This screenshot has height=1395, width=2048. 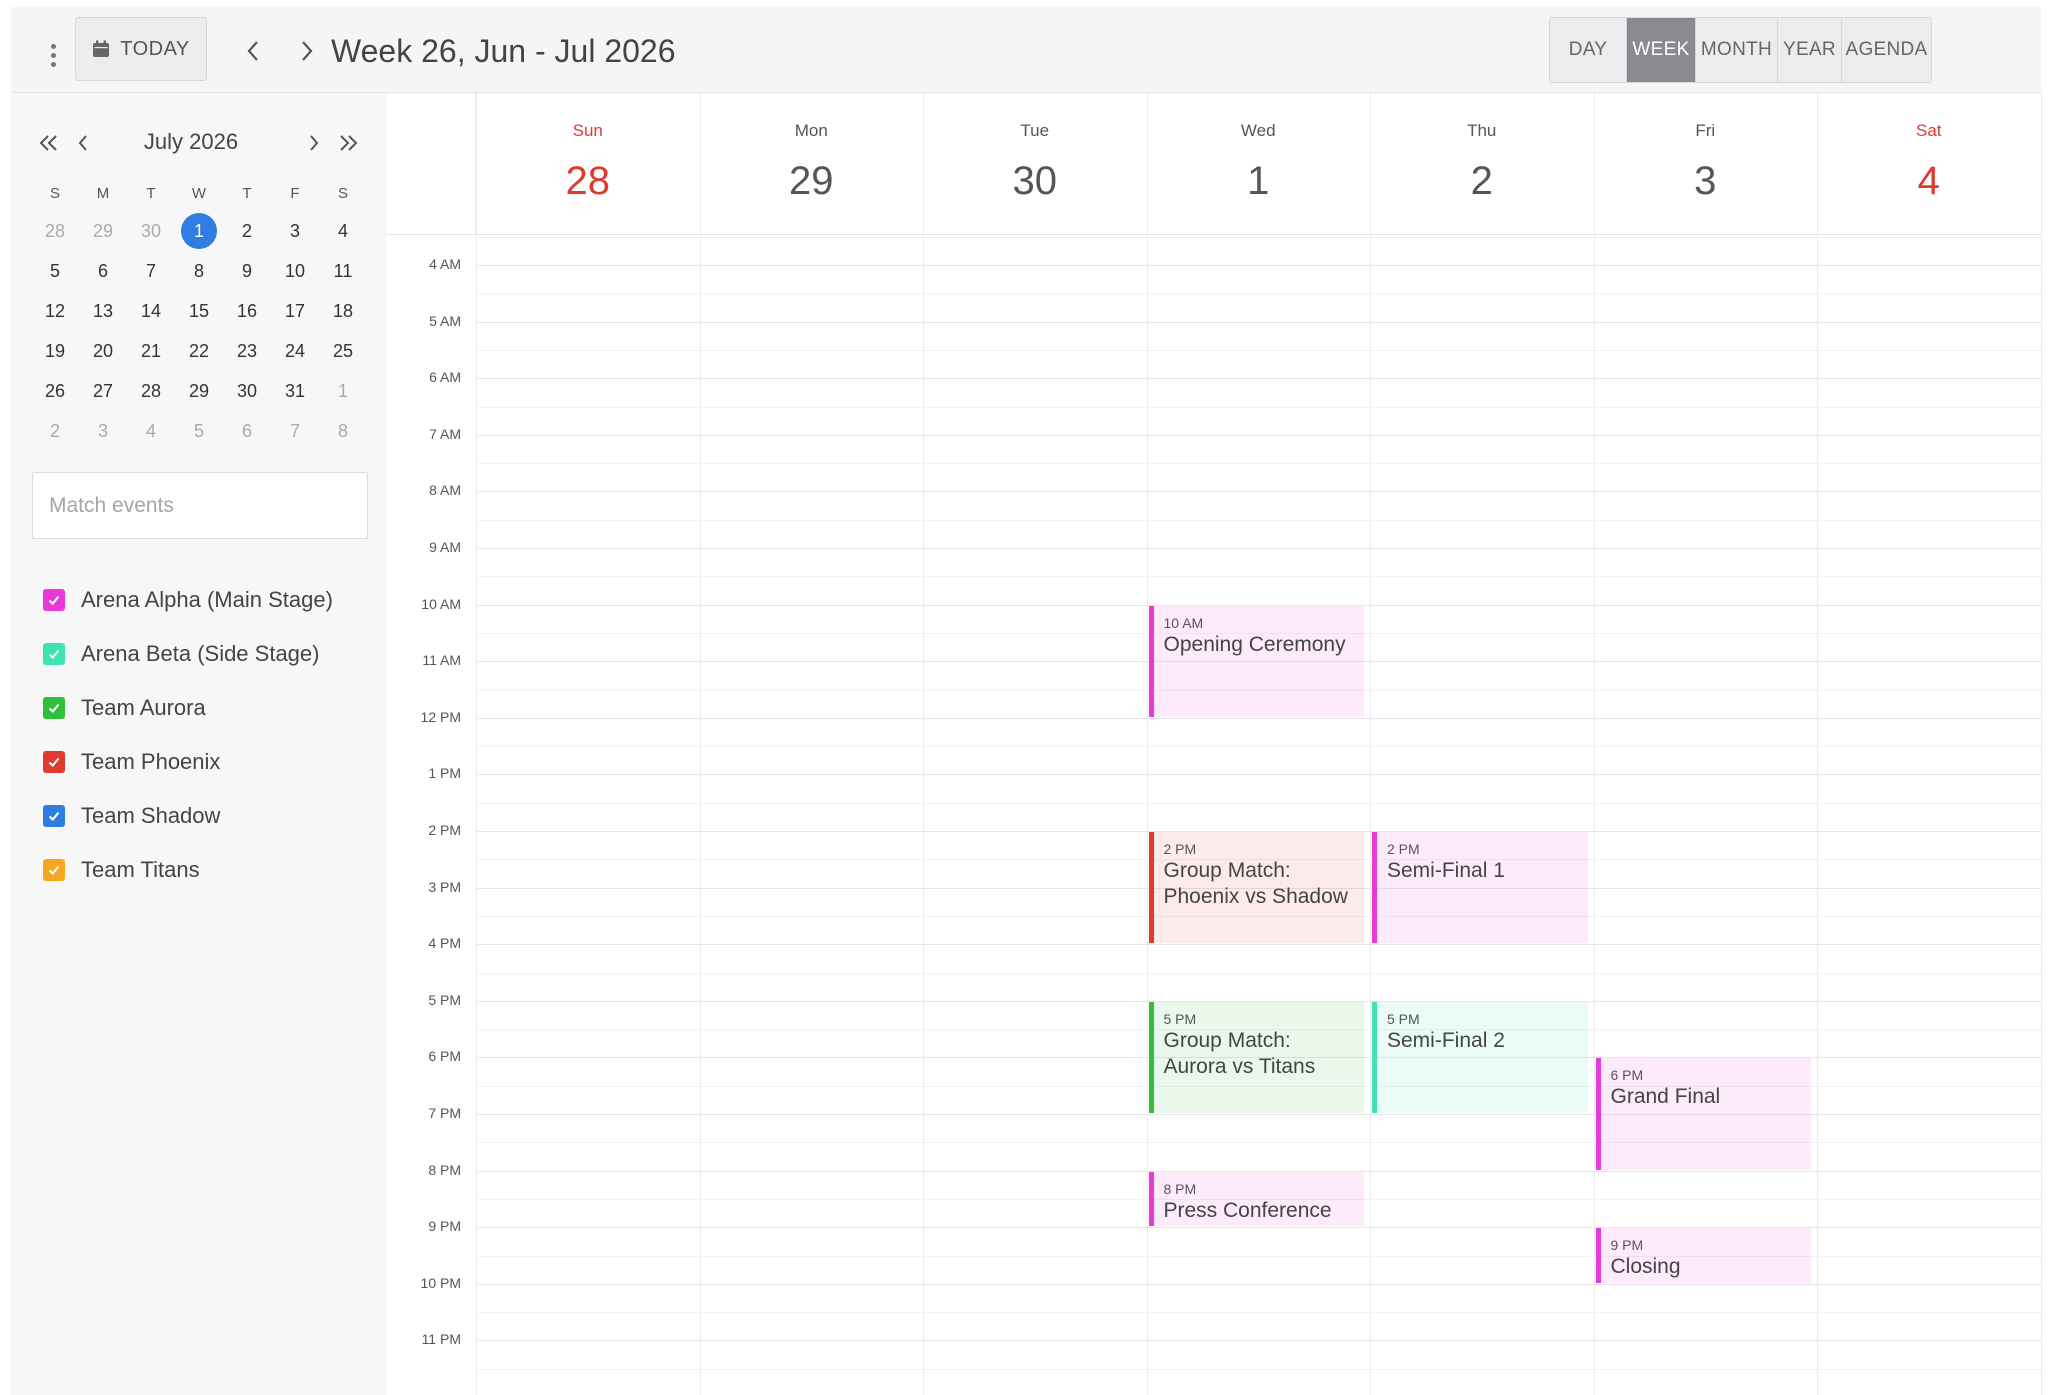 I want to click on calendar-event: 2 PM Group Match: Phoenix vs Shadow, so click(x=1256, y=888).